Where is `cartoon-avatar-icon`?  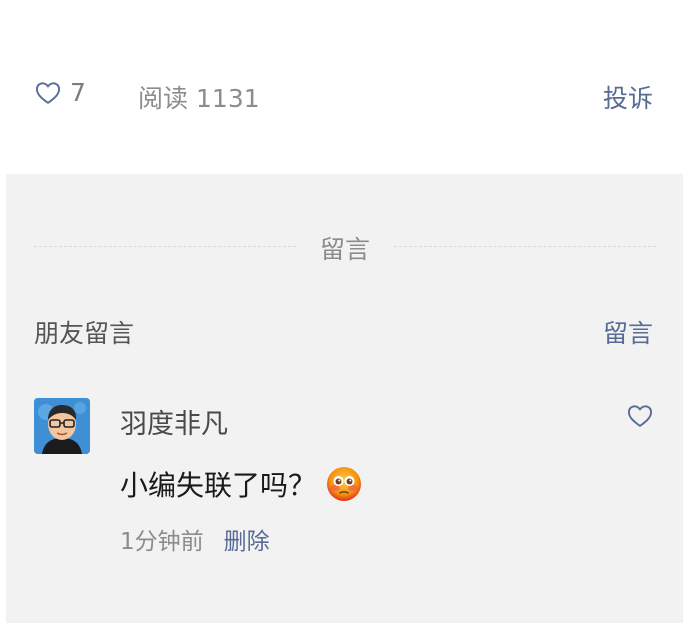 cartoon-avatar-icon is located at coordinates (62, 426).